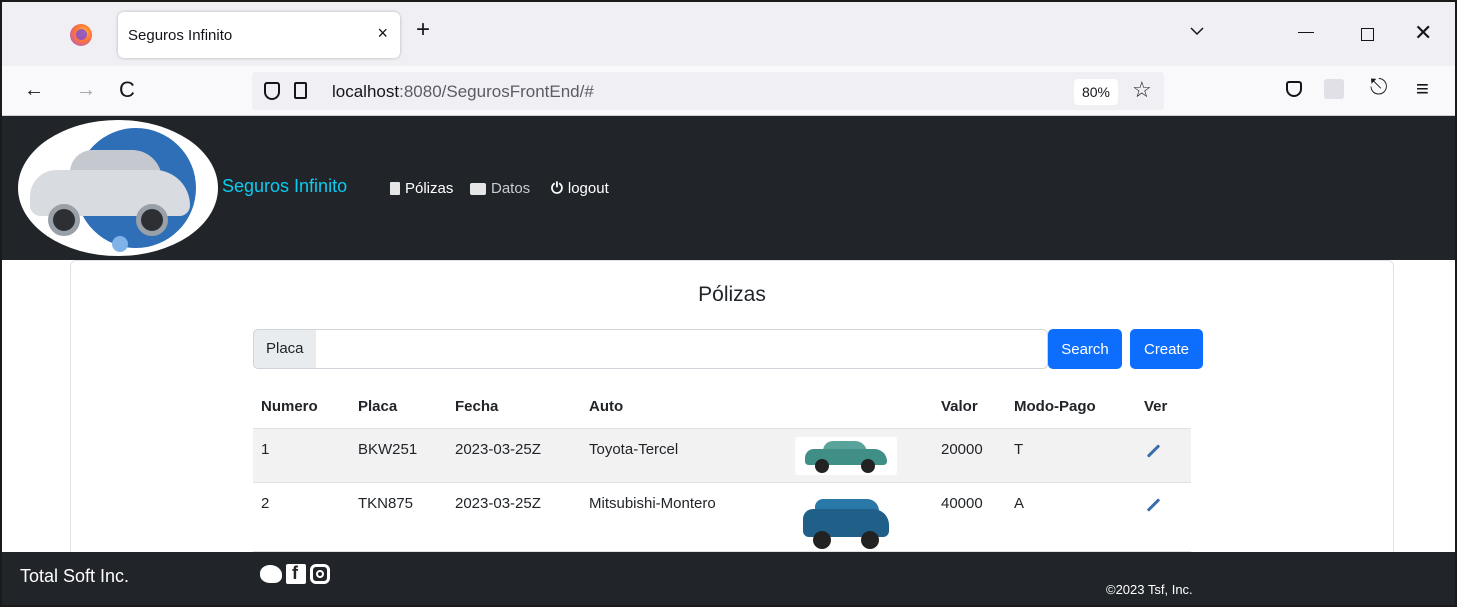 This screenshot has height=607, width=1457. Describe the element at coordinates (75, 576) in the screenshot. I see `footer-brand: Total Soft Inc.` at that location.